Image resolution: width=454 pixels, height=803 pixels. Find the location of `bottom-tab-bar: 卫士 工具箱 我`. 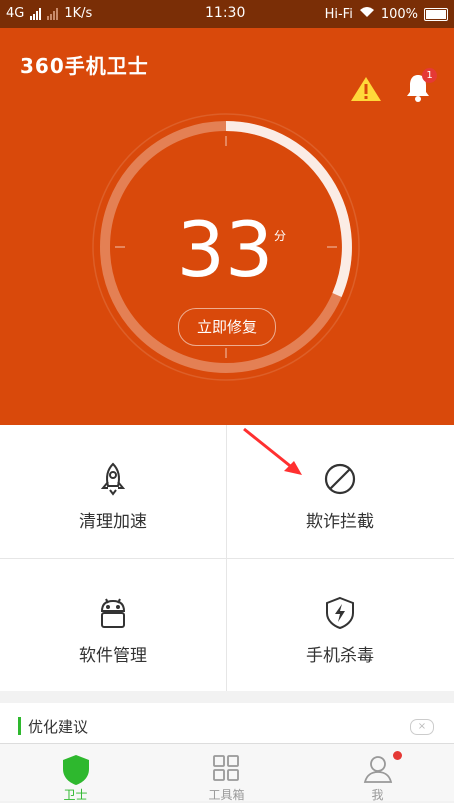

bottom-tab-bar: 卫士 工具箱 我 is located at coordinates (227, 772).